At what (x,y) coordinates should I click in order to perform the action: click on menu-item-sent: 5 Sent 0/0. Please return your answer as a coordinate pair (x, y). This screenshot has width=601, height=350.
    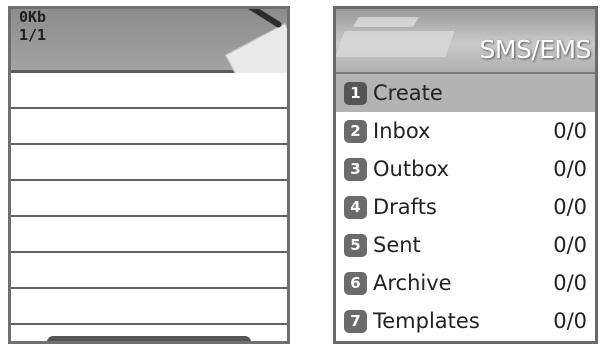
    Looking at the image, I should click on (465, 245).